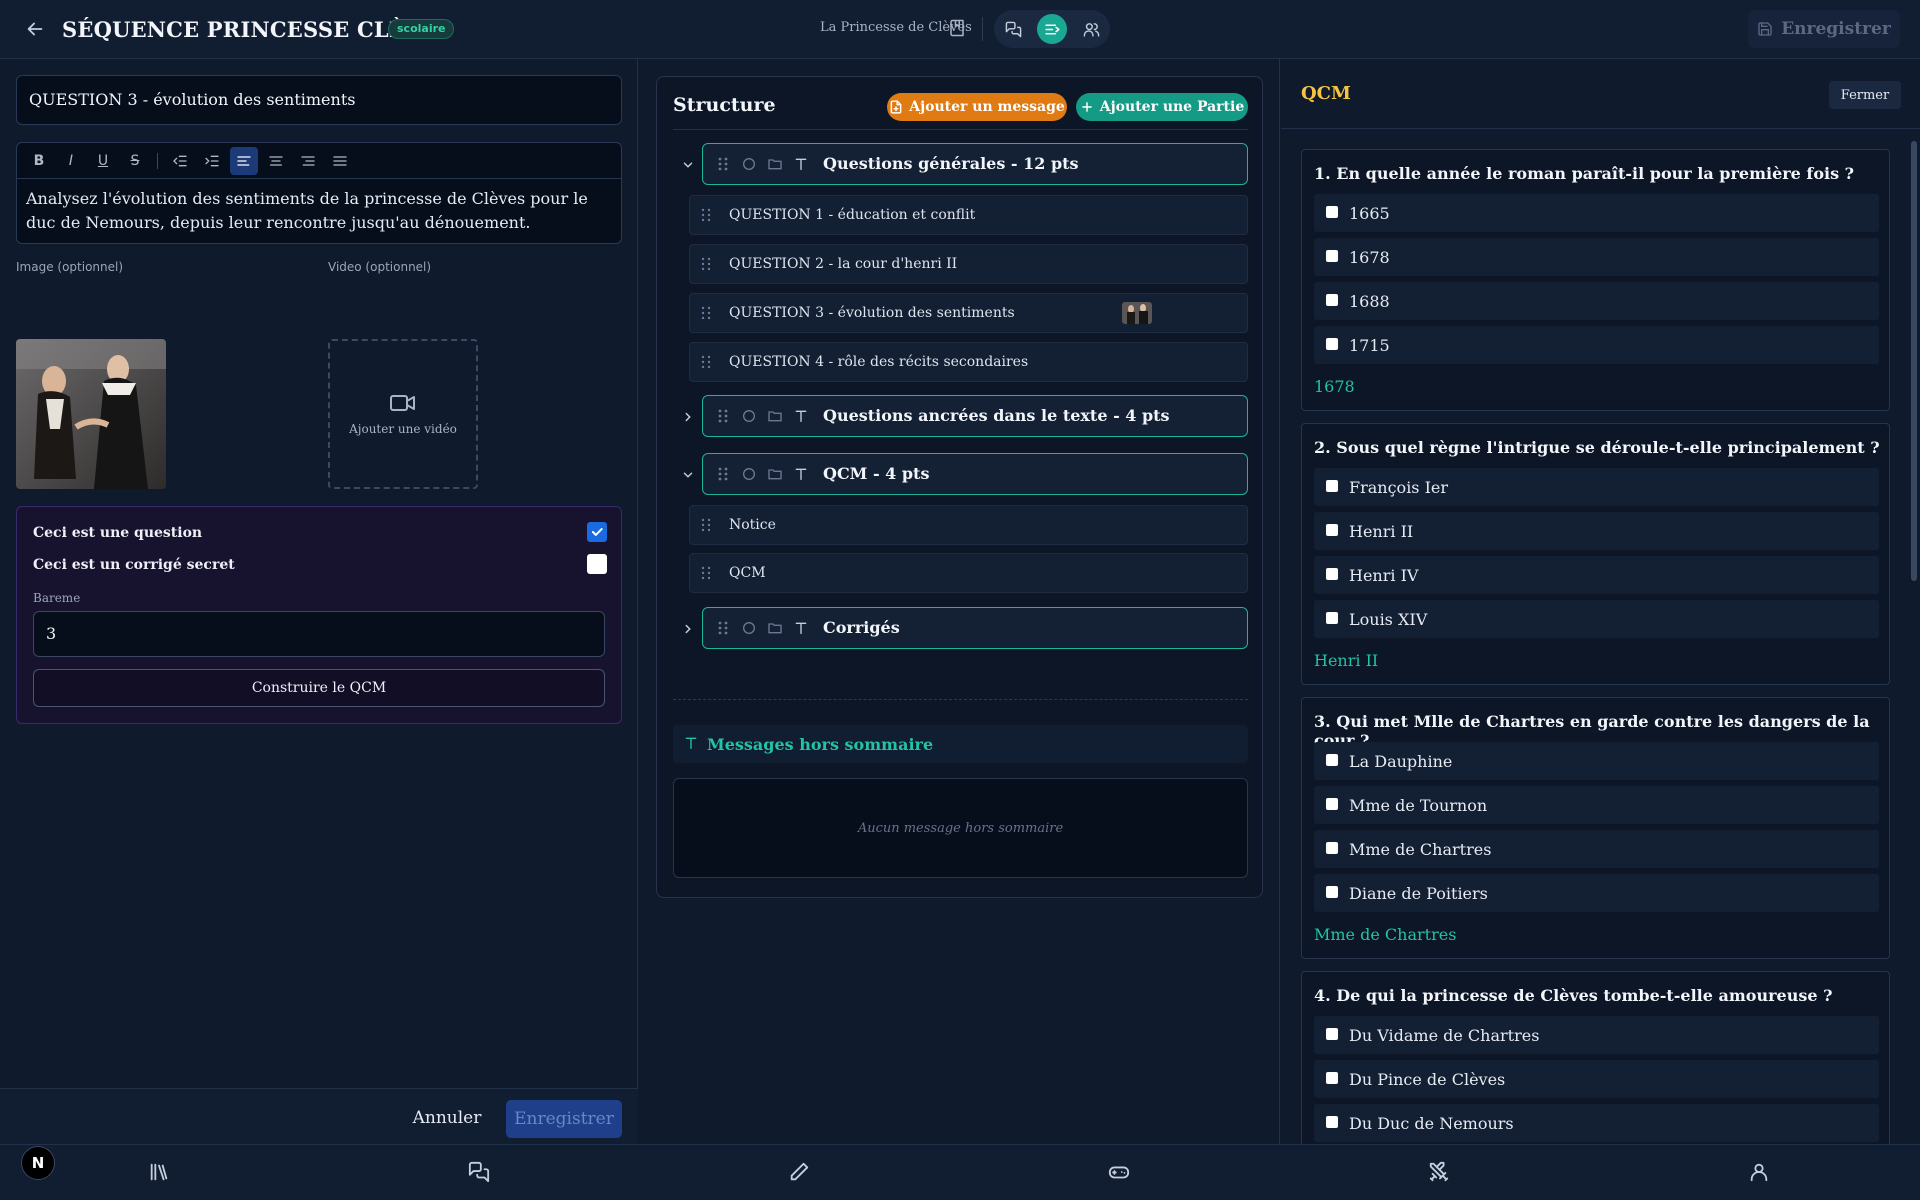 Image resolution: width=1920 pixels, height=1200 pixels. I want to click on bareme-input: 3, so click(319, 634).